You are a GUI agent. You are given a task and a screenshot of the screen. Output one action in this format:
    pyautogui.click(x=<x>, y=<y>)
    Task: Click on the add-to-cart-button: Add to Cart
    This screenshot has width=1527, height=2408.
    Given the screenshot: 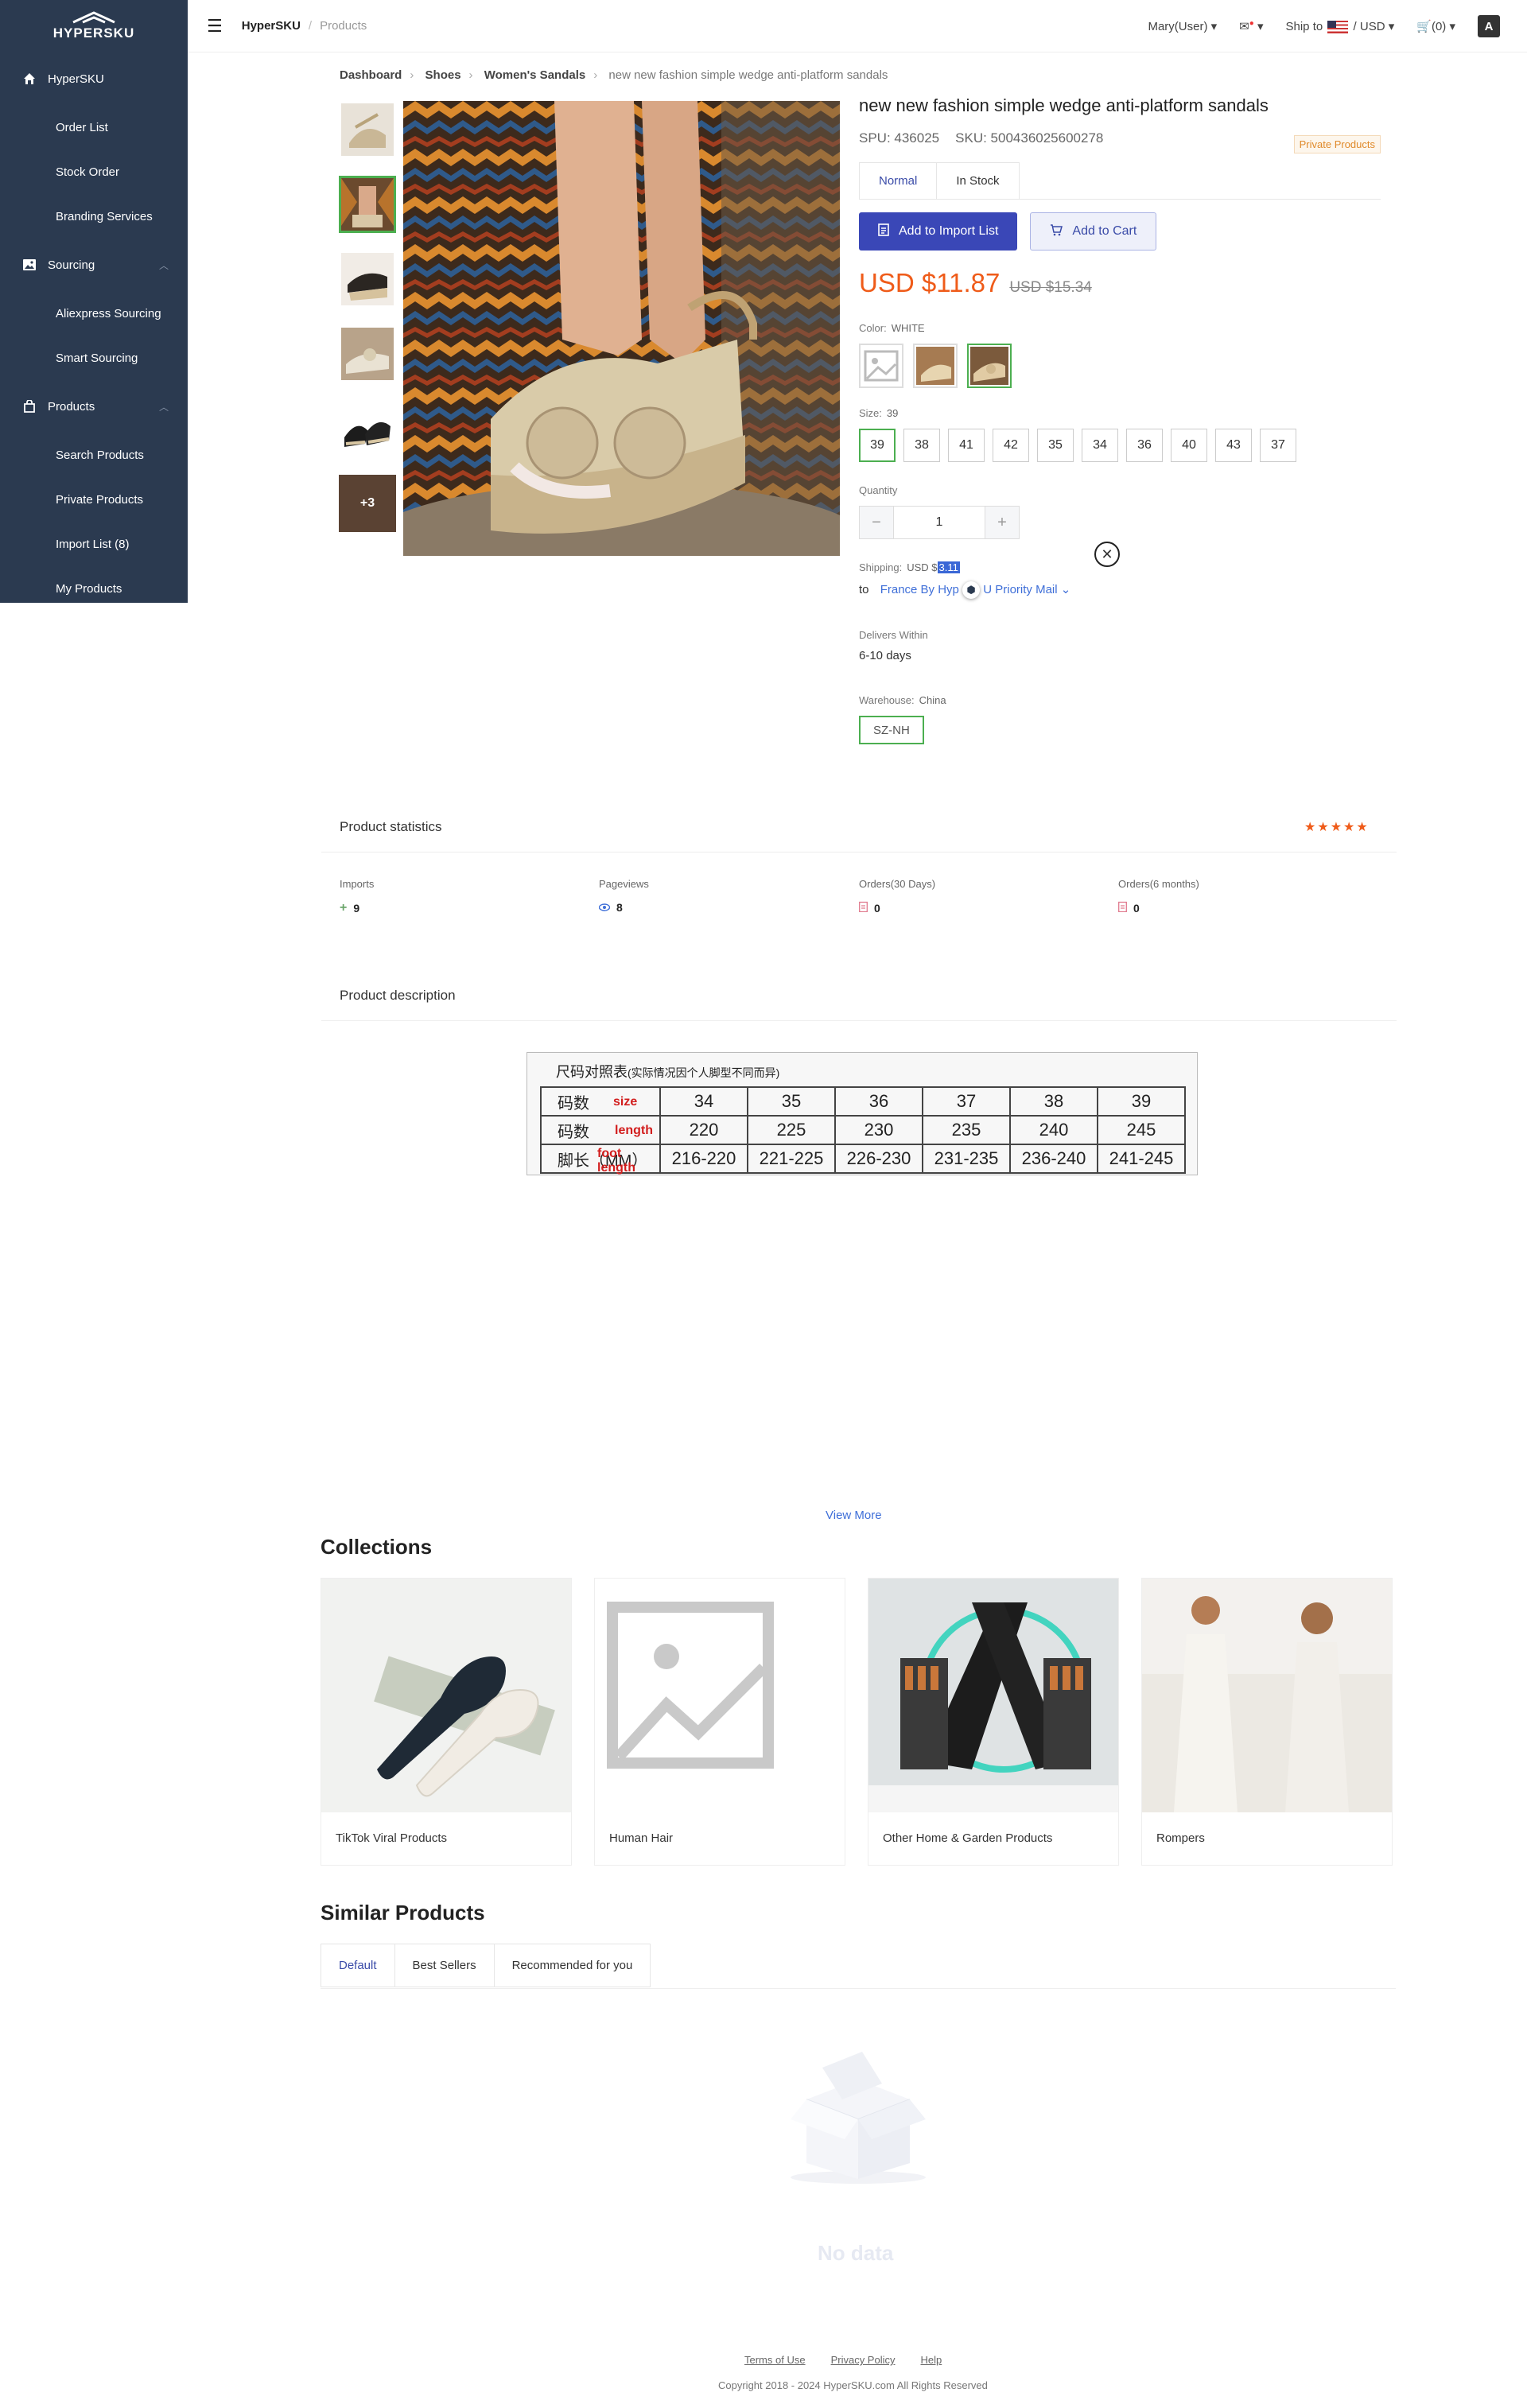 What is the action you would take?
    pyautogui.click(x=1093, y=231)
    